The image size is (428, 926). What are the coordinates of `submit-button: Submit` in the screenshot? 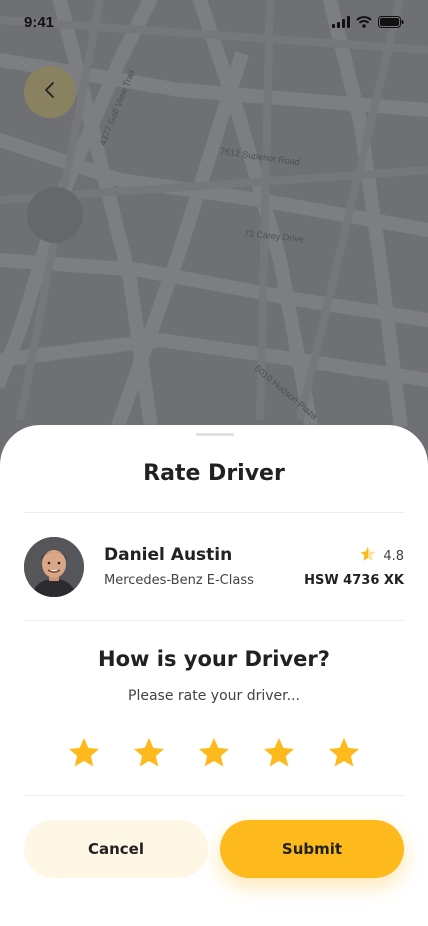 It's located at (312, 849).